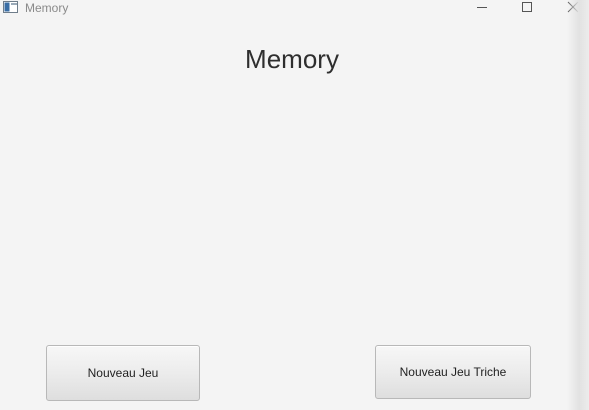  I want to click on new-game-cheat-button: Nouveau Jeu Triche, so click(453, 372).